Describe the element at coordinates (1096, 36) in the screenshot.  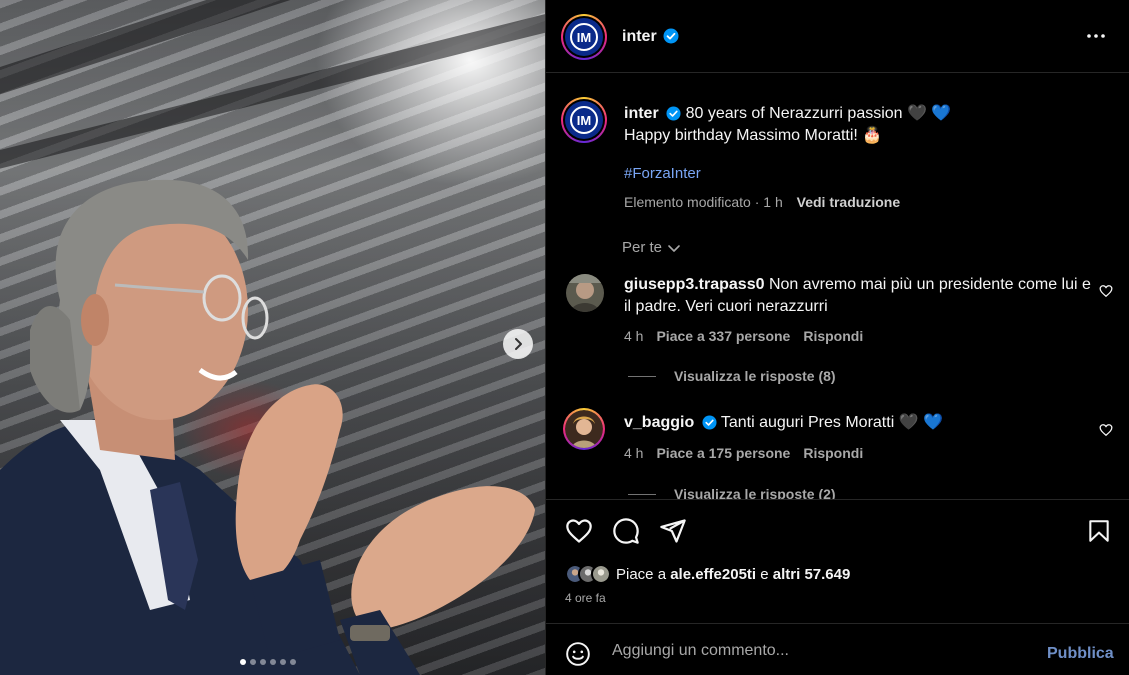
I see `more-options-icon` at that location.